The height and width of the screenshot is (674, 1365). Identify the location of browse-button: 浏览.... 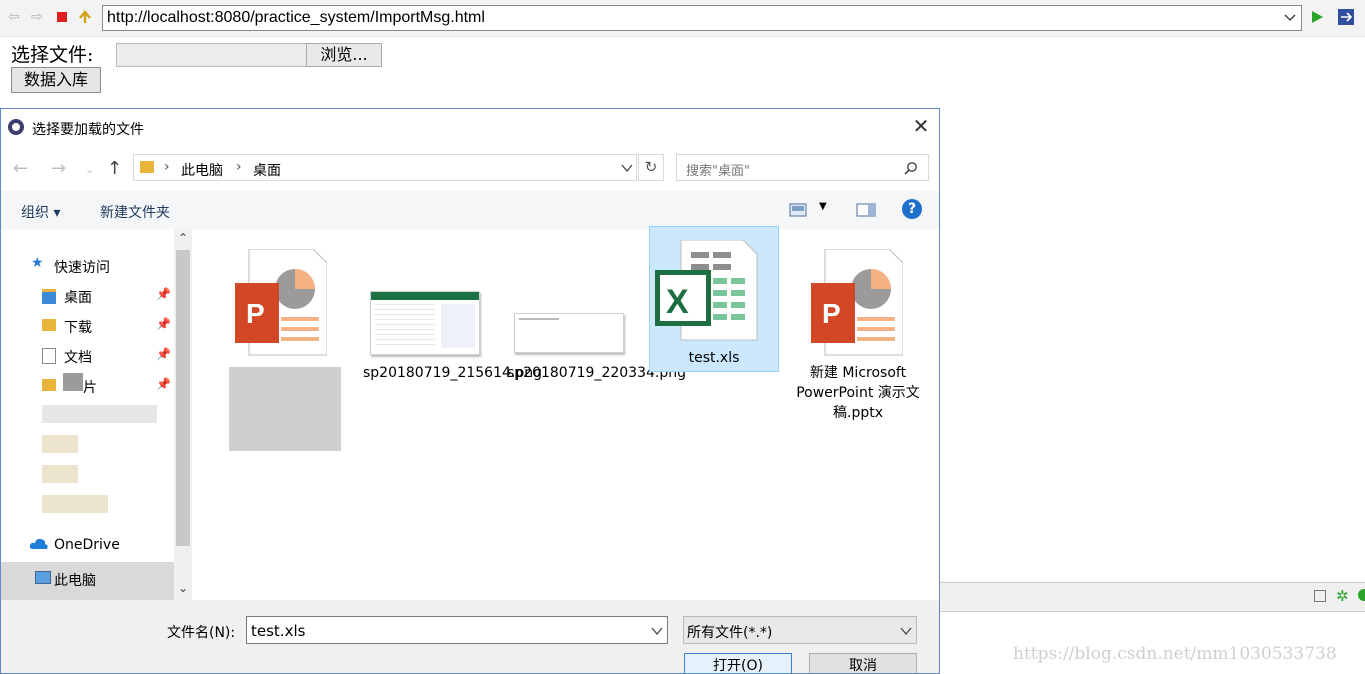
(344, 55).